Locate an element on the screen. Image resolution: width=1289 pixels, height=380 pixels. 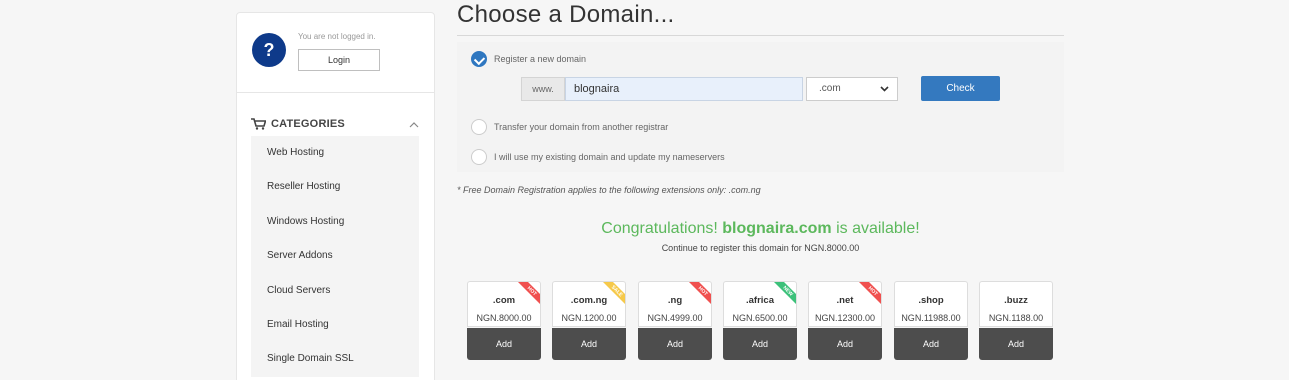
login-panel: ? You are not logged in. Login is located at coordinates (335, 53).